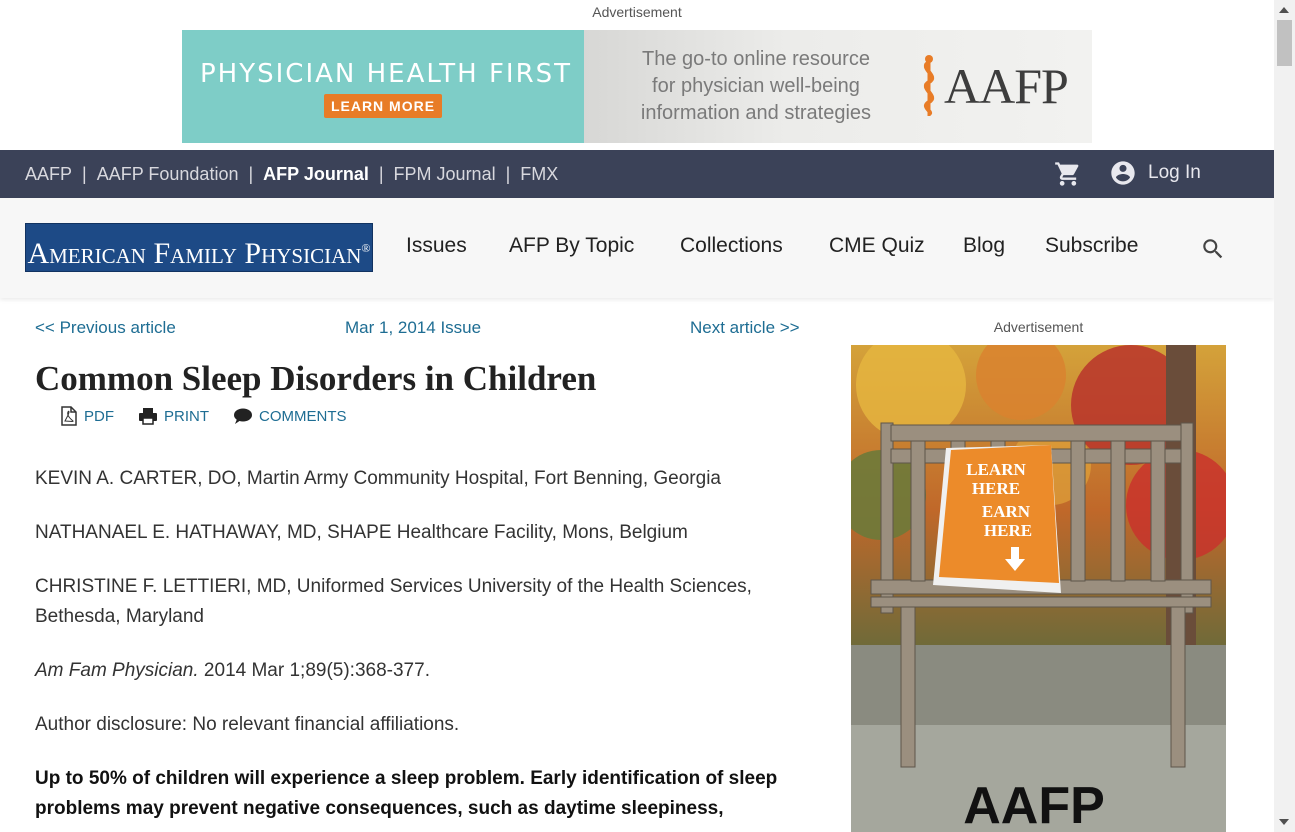 This screenshot has width=1295, height=832. Describe the element at coordinates (303, 416) in the screenshot. I see `comments-label: COMMENTS` at that location.